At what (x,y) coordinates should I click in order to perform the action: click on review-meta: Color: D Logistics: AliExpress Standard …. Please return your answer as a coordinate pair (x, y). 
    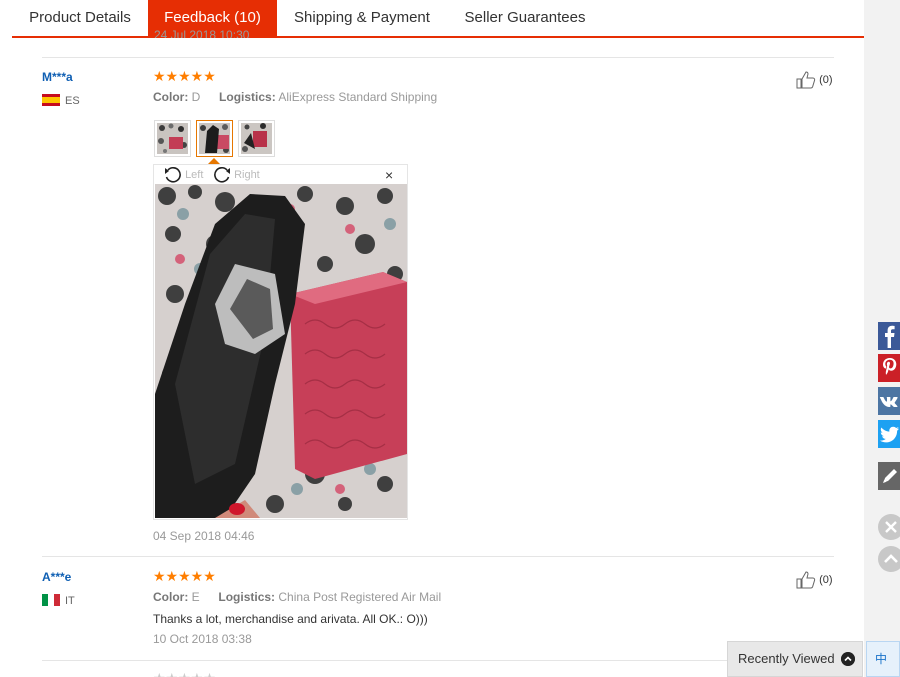
    Looking at the image, I should click on (295, 97).